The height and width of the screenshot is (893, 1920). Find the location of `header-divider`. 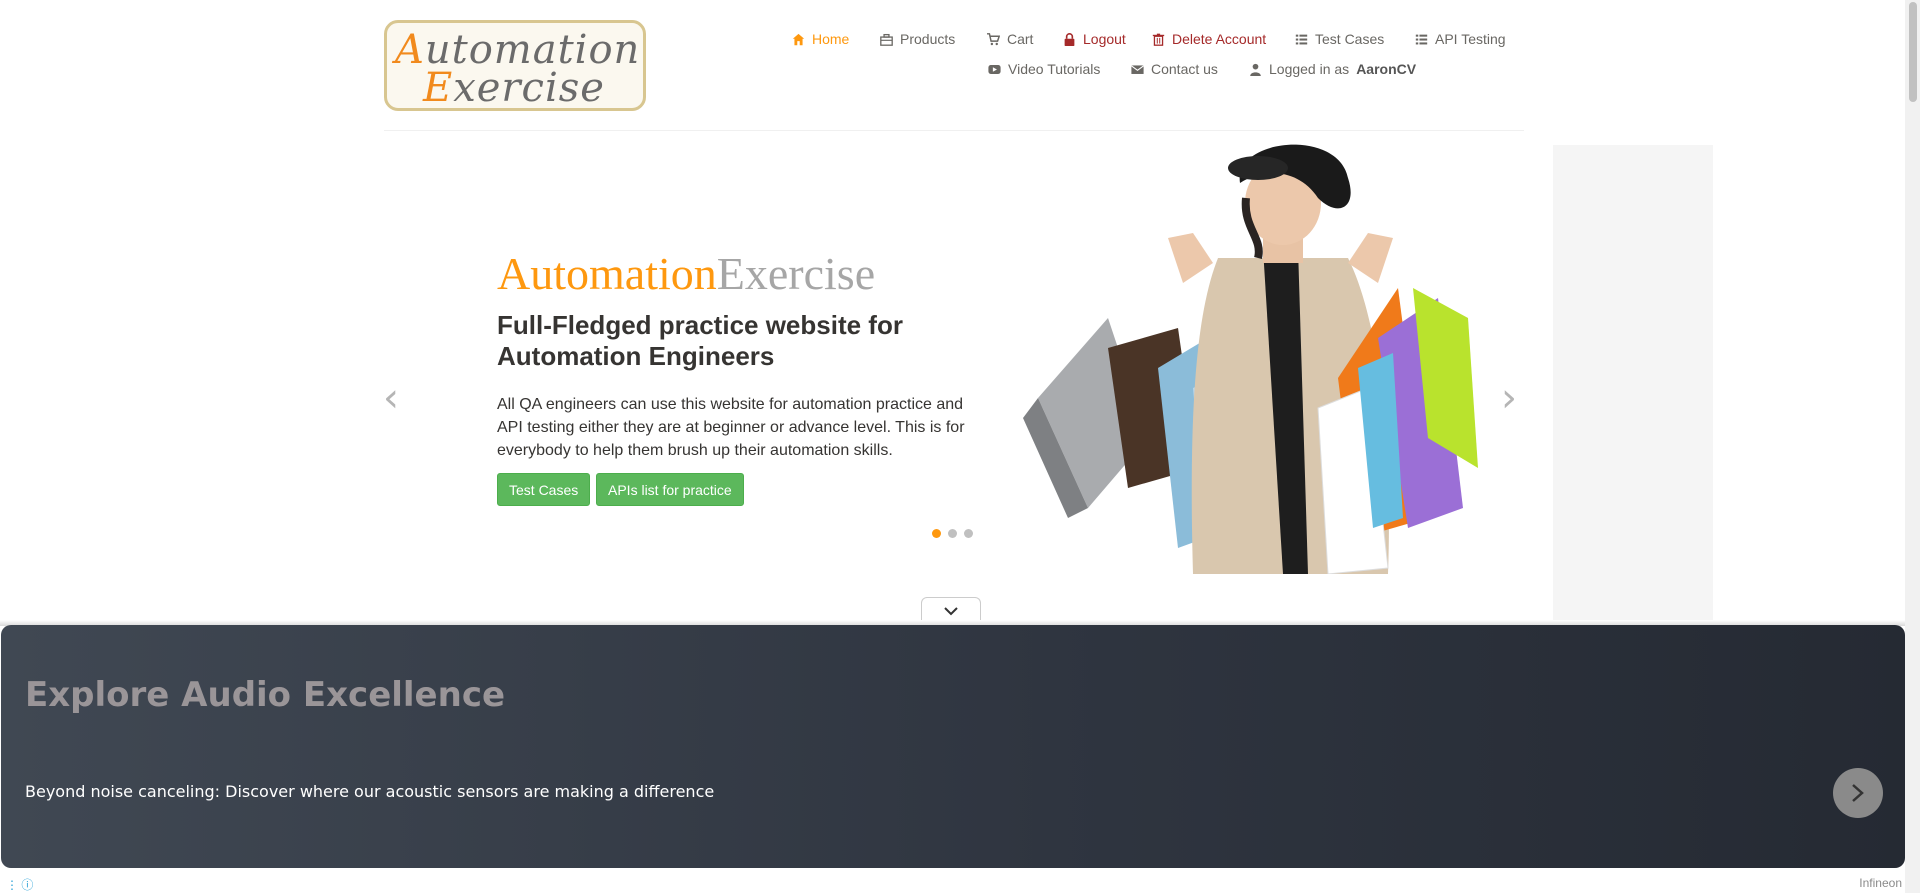

header-divider is located at coordinates (954, 130).